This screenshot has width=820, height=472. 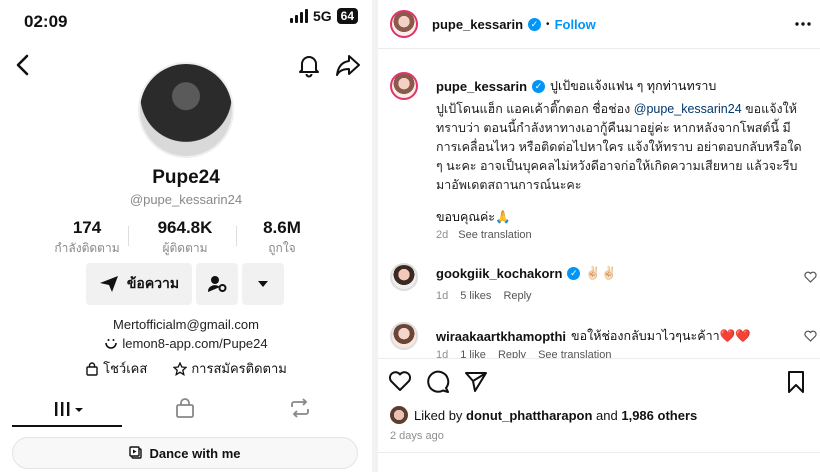 What do you see at coordinates (659, 415) in the screenshot?
I see `liked-others: 1,986 others` at bounding box center [659, 415].